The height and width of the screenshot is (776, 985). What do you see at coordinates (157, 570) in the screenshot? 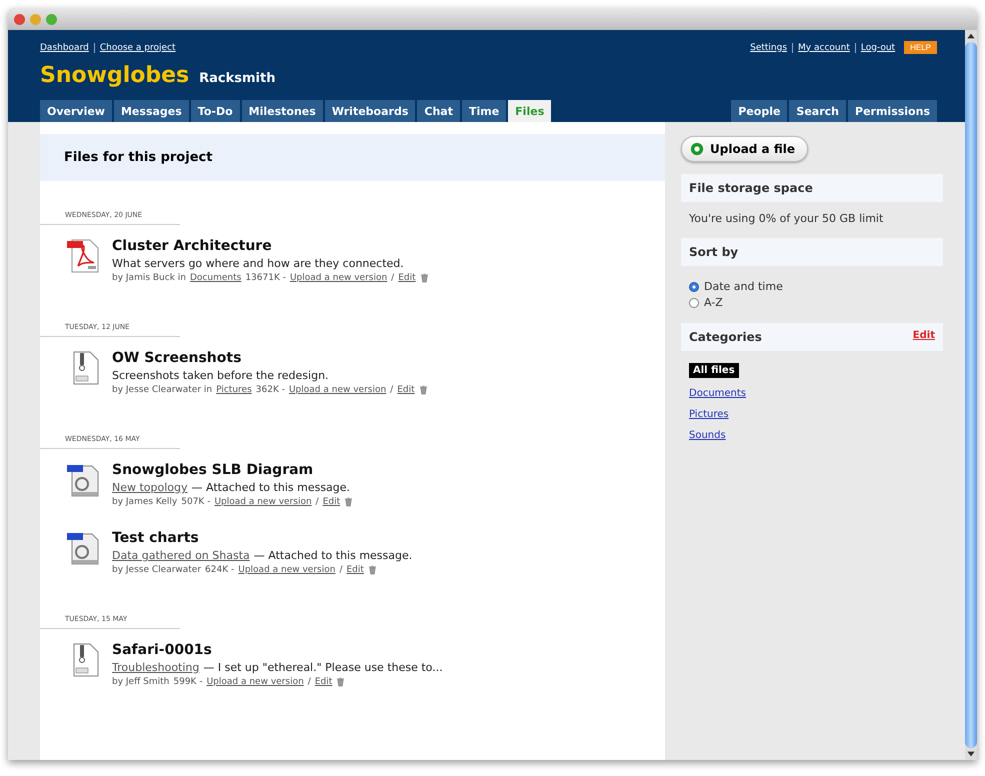
I see `file-author: by Jesse Clearwater` at bounding box center [157, 570].